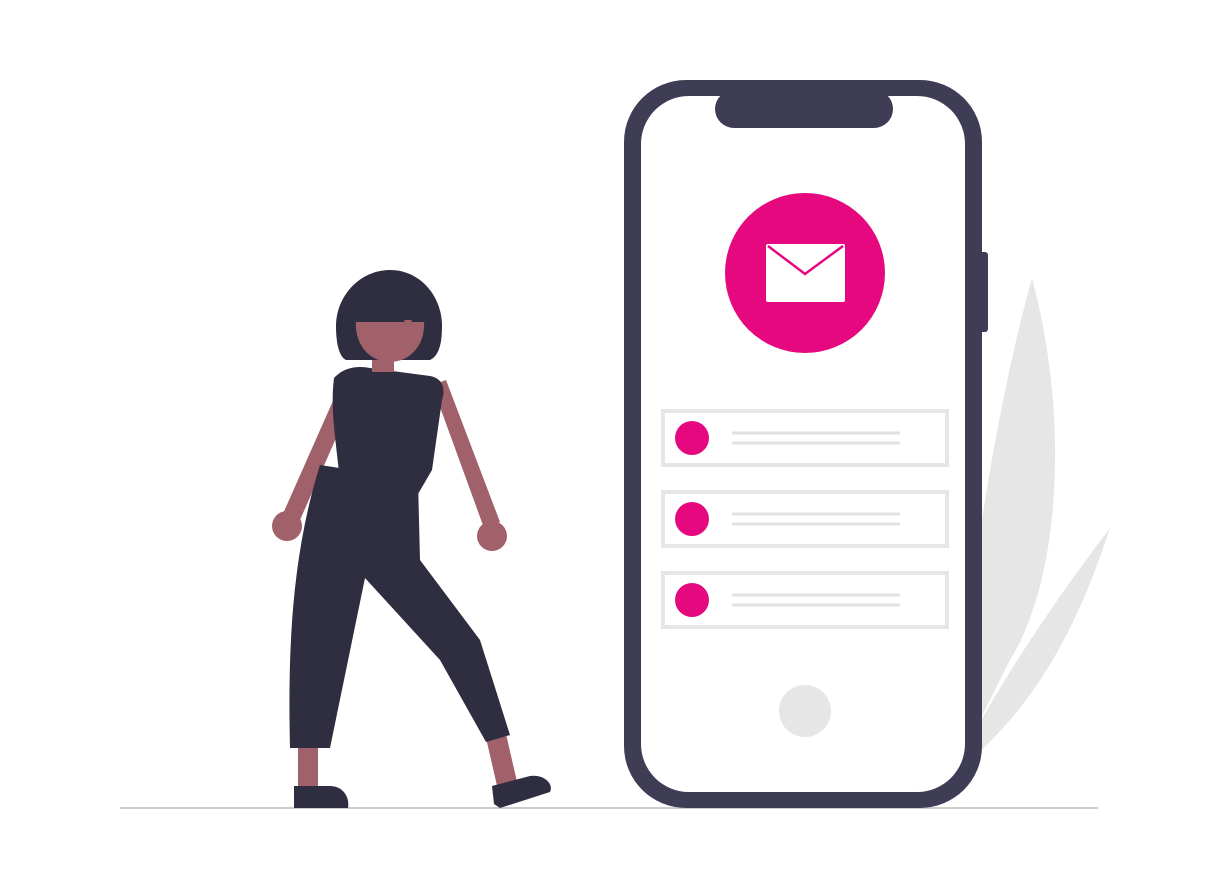 This screenshot has width=1231, height=890. What do you see at coordinates (466, 454) in the screenshot?
I see `person-right-arm` at bounding box center [466, 454].